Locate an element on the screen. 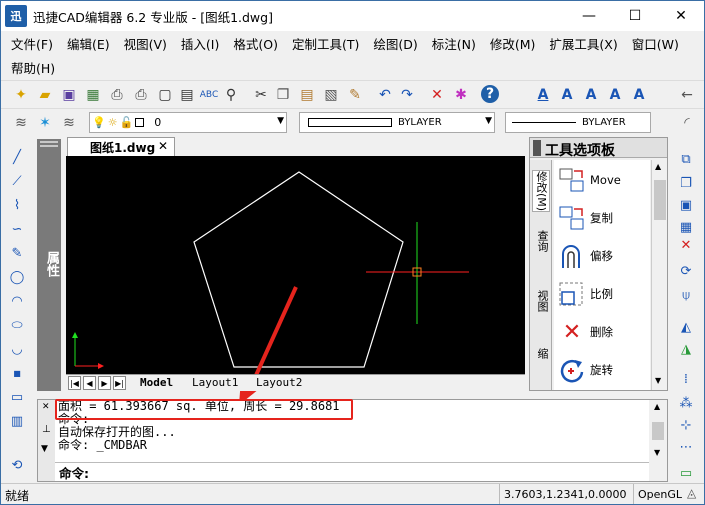  tab-model: Model is located at coordinates (156, 382).